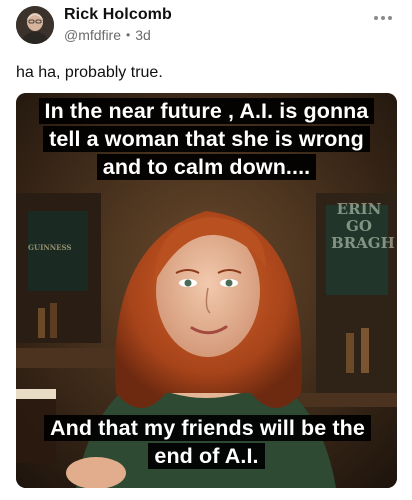 The height and width of the screenshot is (500, 412). What do you see at coordinates (89, 72) in the screenshot?
I see `post-text: ha ha, probably true.` at bounding box center [89, 72].